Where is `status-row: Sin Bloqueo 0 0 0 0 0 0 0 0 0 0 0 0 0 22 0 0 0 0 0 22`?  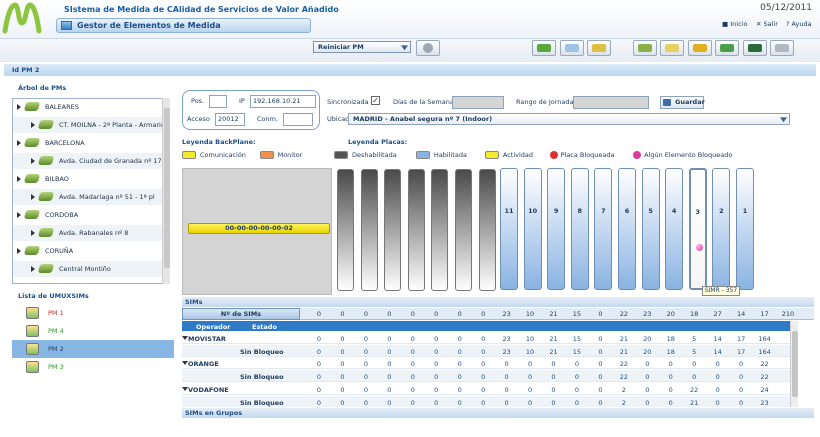 status-row: Sin Bloqueo 0 0 0 0 0 0 0 0 0 0 0 0 0 22 0 0 0 0 0 22 is located at coordinates (486, 376).